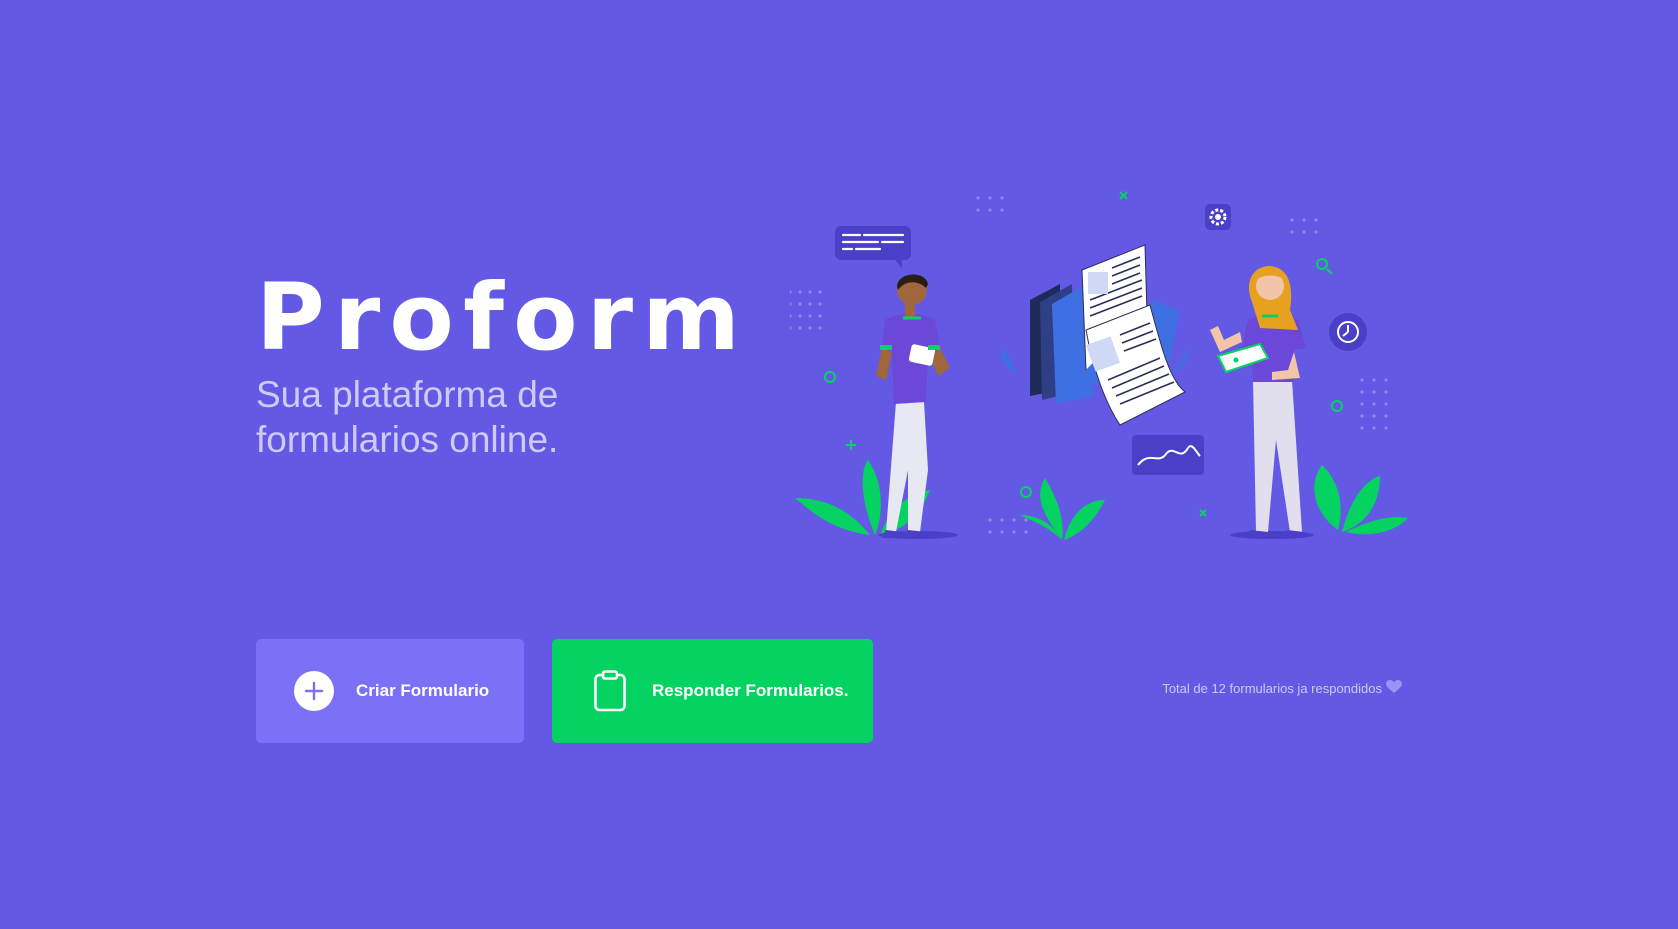 This screenshot has width=1678, height=929. What do you see at coordinates (873, 247) in the screenshot?
I see `chat-bubble-icon` at bounding box center [873, 247].